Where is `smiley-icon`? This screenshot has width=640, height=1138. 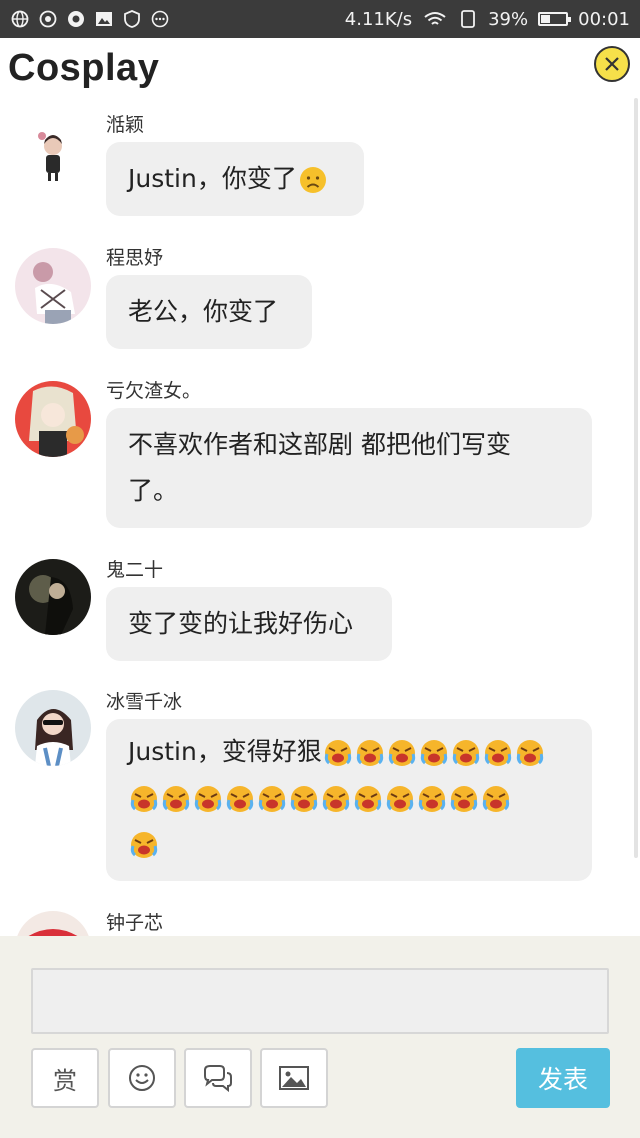
smiley-icon is located at coordinates (142, 1078).